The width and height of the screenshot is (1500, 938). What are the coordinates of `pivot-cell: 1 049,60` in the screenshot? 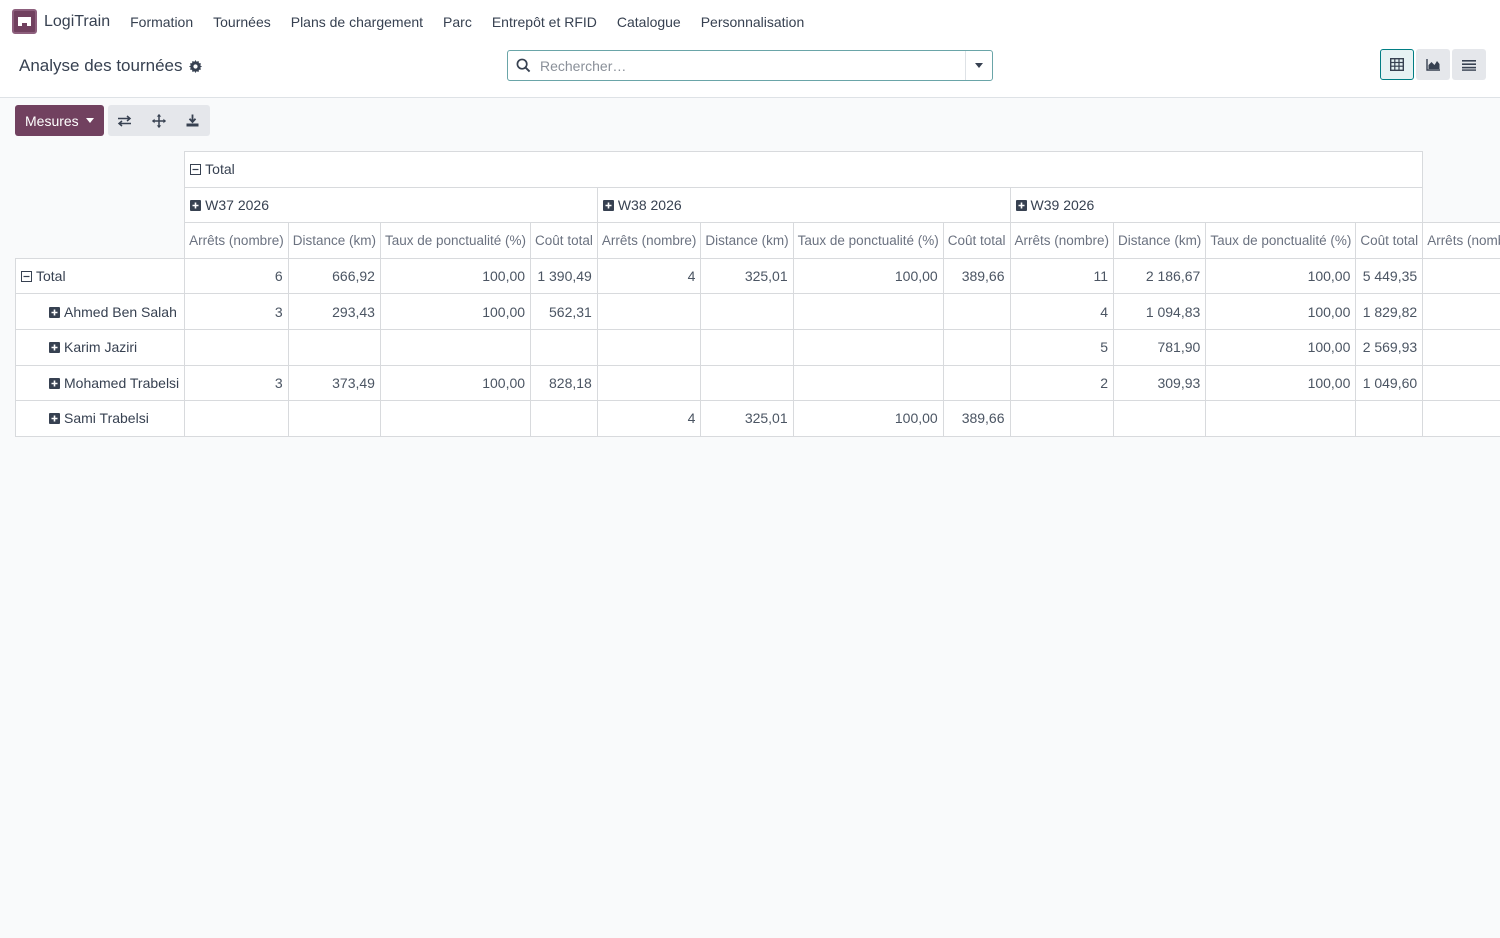 It's located at (1389, 383).